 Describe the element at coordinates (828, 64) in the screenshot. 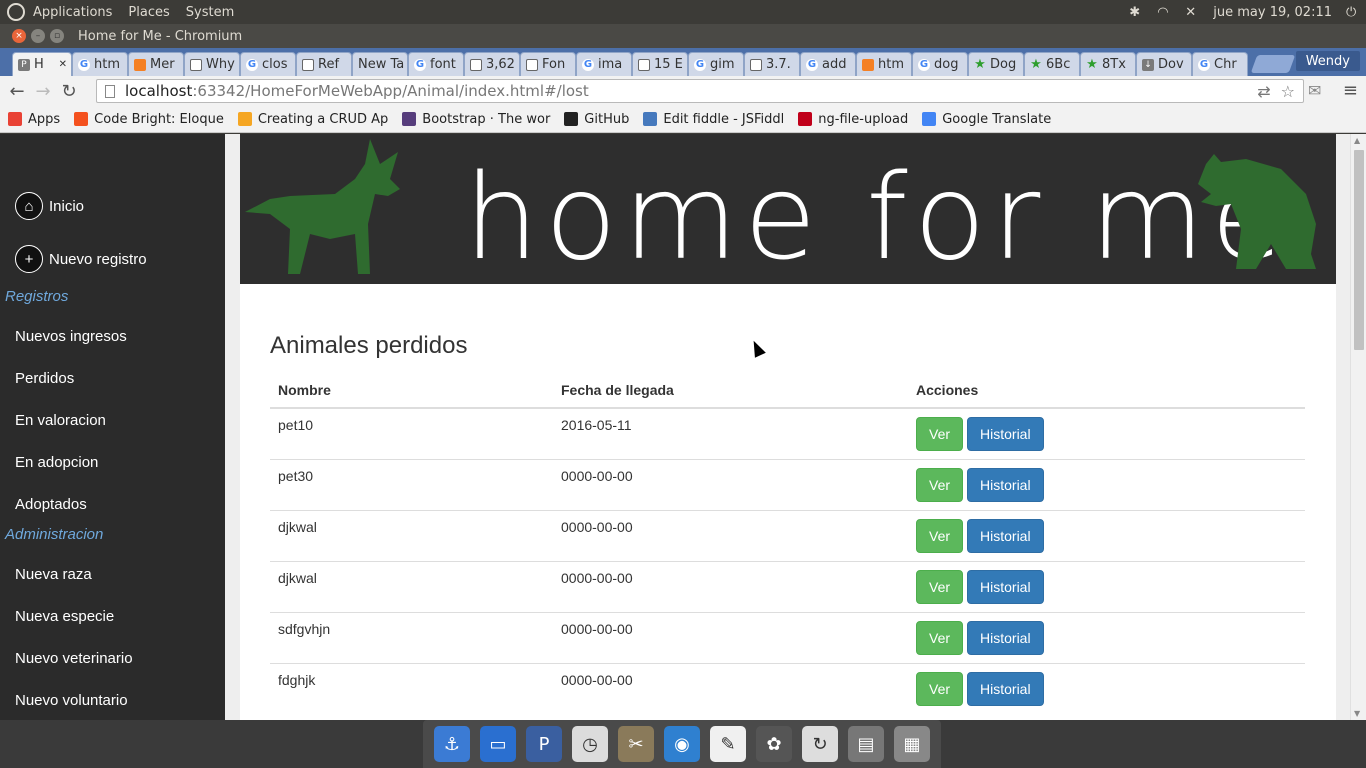

I see `tab-14: Gadd` at that location.